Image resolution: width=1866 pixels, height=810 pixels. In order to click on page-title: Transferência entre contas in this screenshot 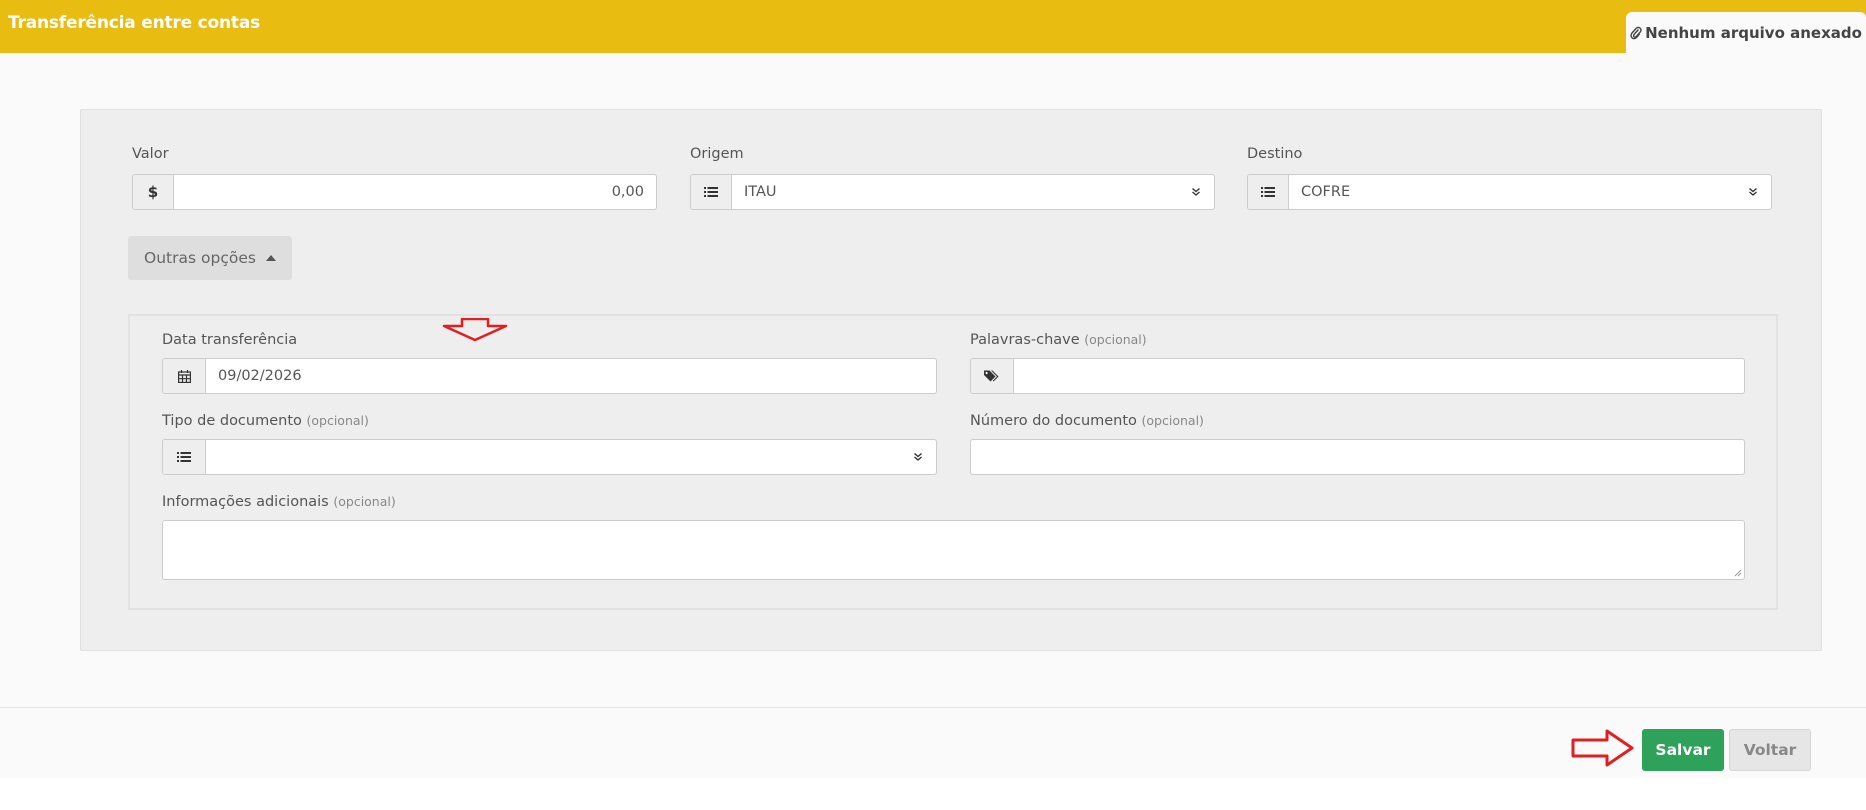, I will do `click(134, 23)`.